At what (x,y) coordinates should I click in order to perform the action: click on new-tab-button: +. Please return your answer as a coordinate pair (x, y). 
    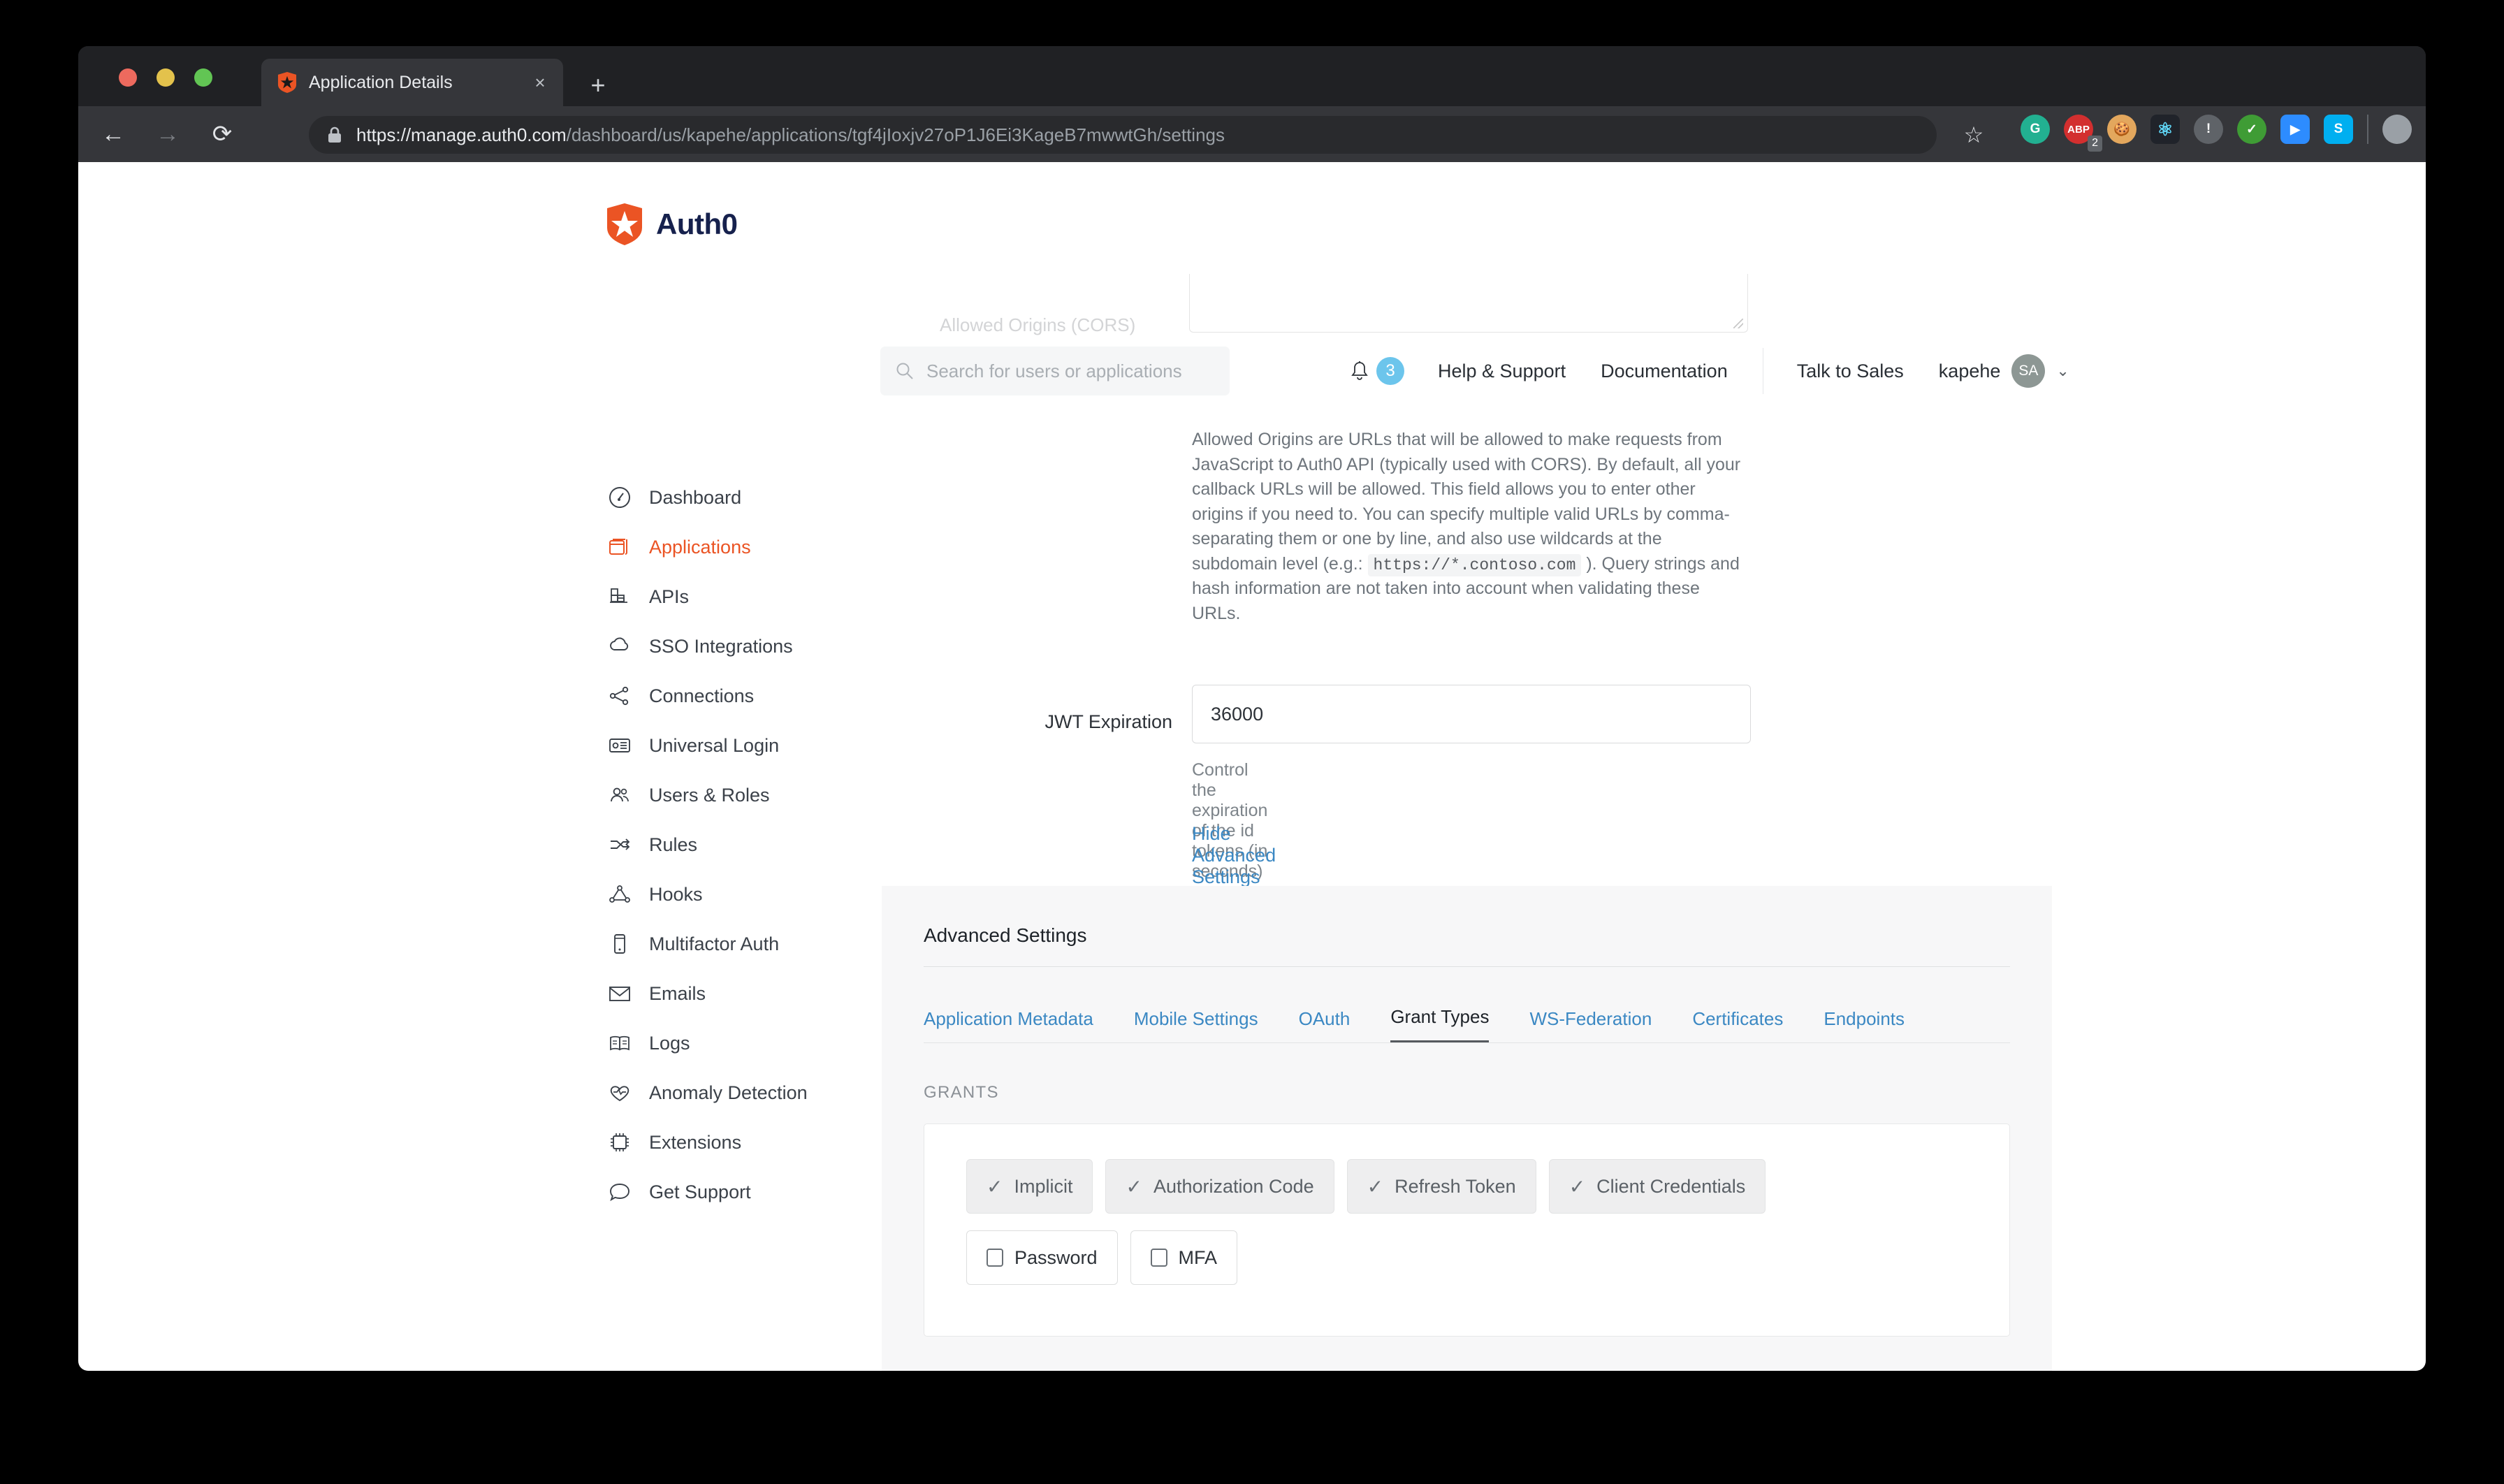
    Looking at the image, I should click on (598, 86).